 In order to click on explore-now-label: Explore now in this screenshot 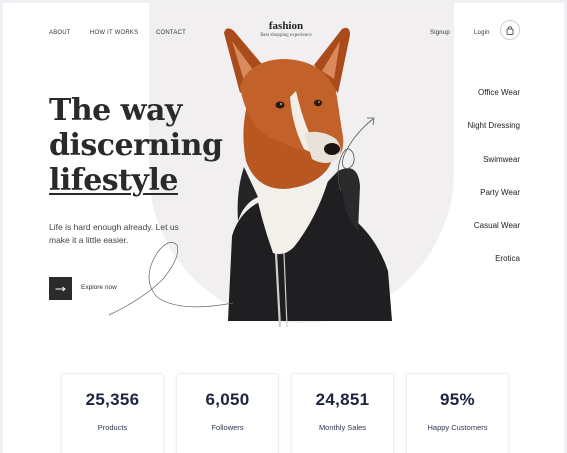, I will do `click(99, 287)`.